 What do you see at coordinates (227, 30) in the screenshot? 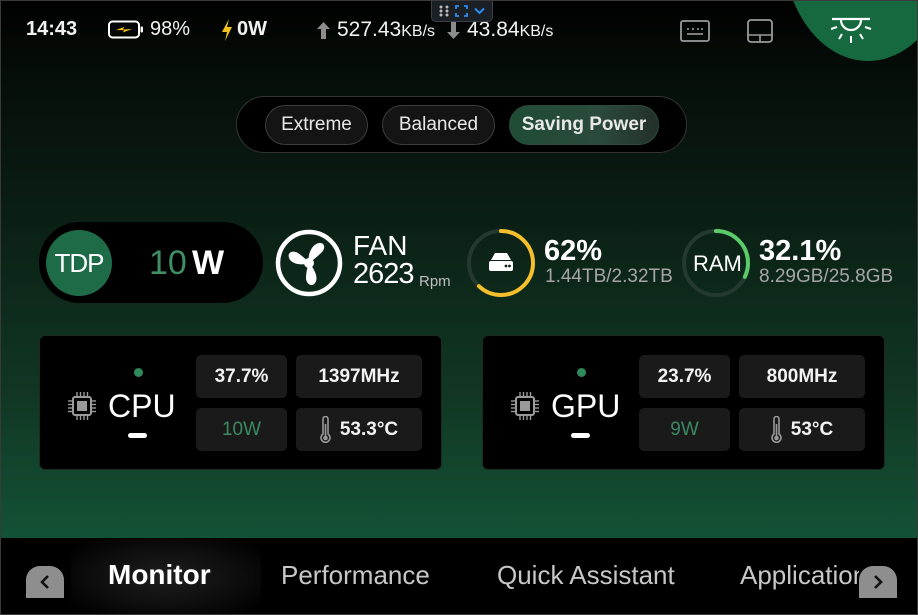
I see `lightning-bolt-icon` at bounding box center [227, 30].